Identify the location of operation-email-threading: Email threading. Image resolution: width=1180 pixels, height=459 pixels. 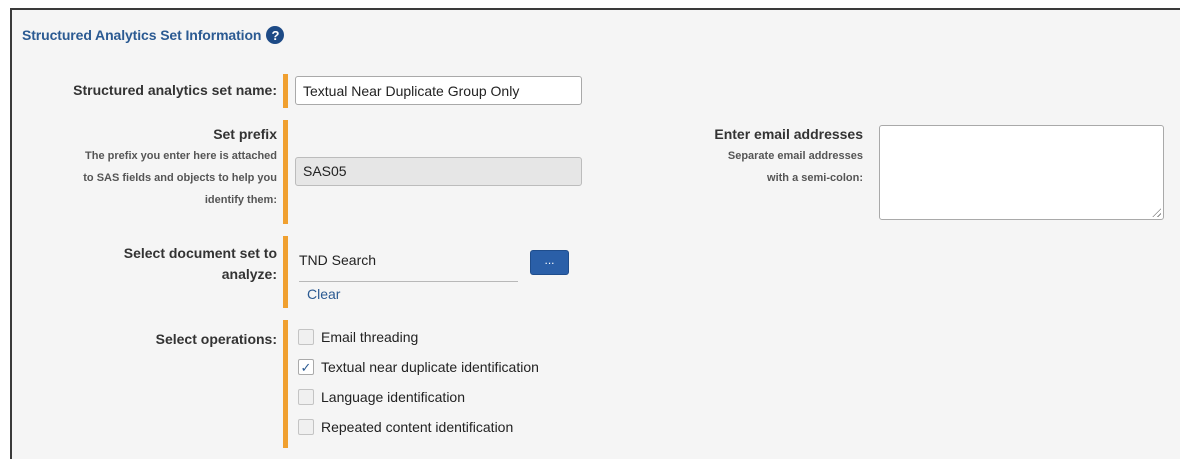
(358, 337).